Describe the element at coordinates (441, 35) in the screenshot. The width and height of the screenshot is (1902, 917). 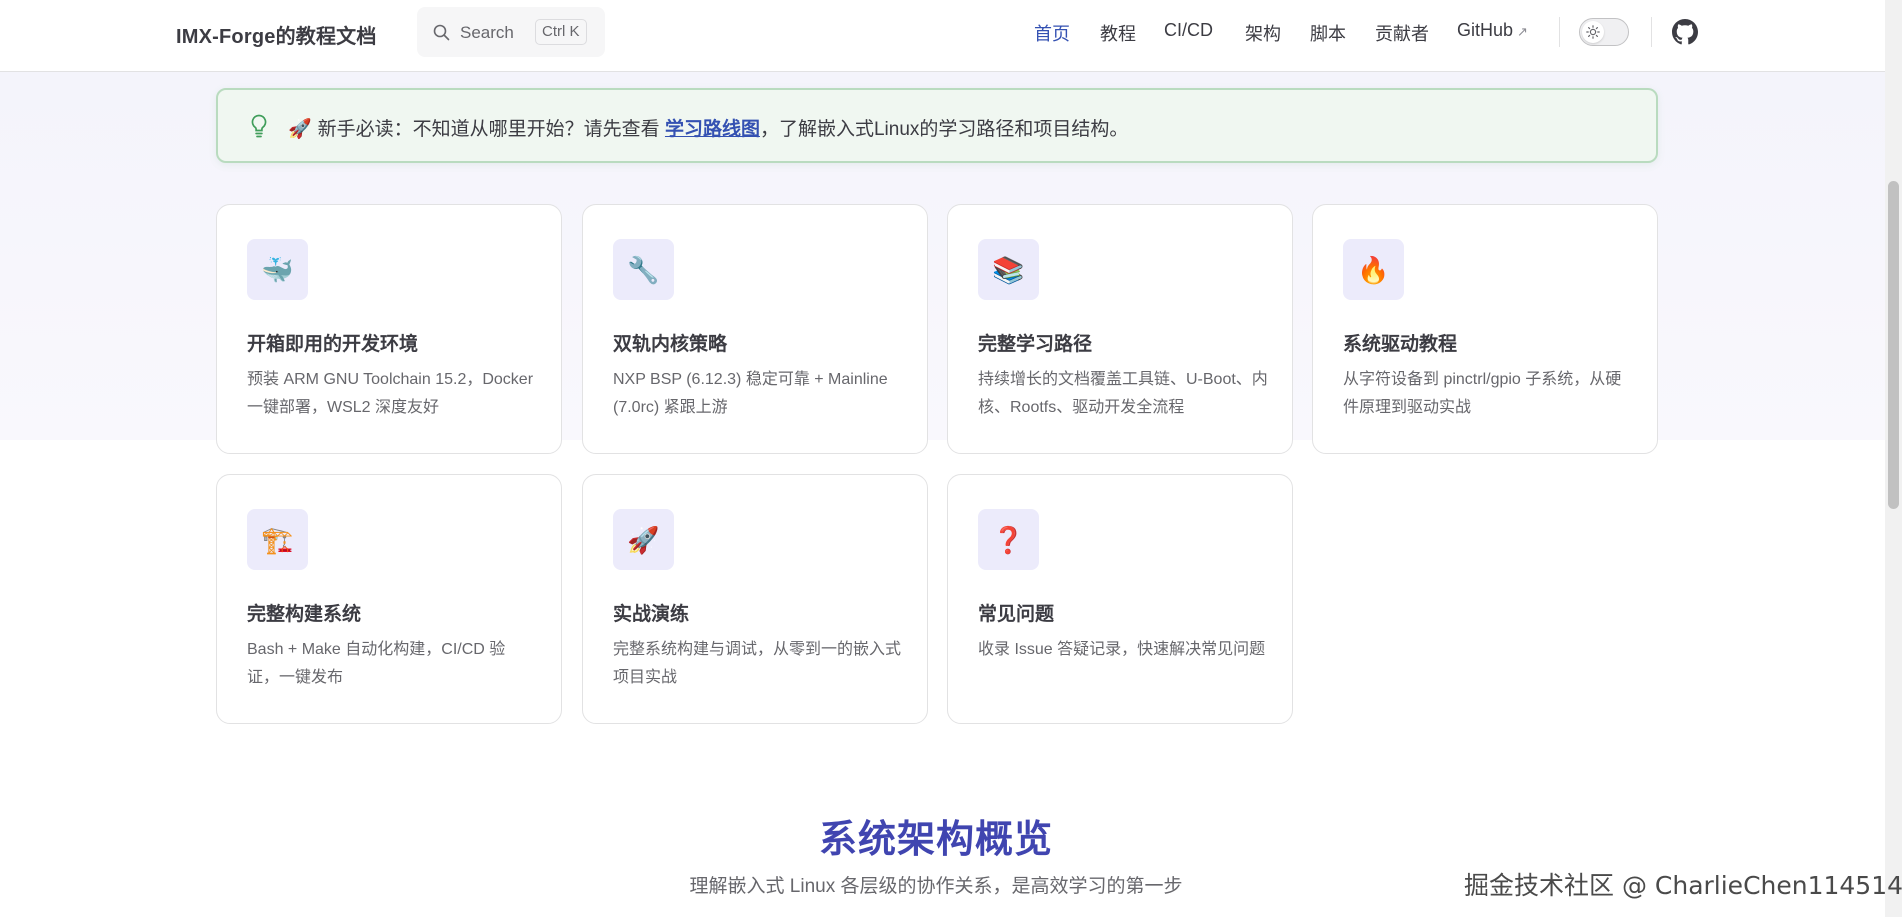
I see `search-icon` at that location.